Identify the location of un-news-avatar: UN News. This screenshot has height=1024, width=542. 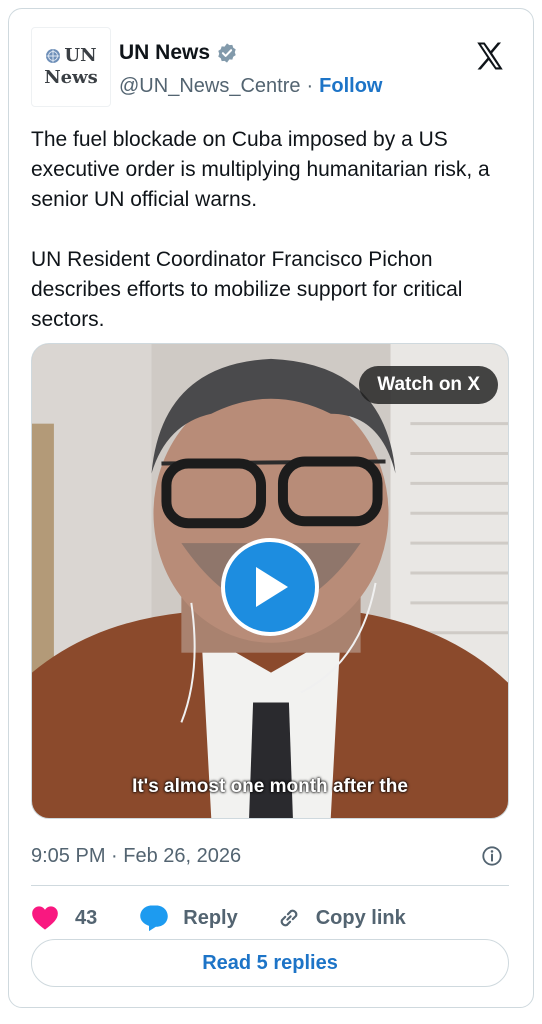
(71, 67).